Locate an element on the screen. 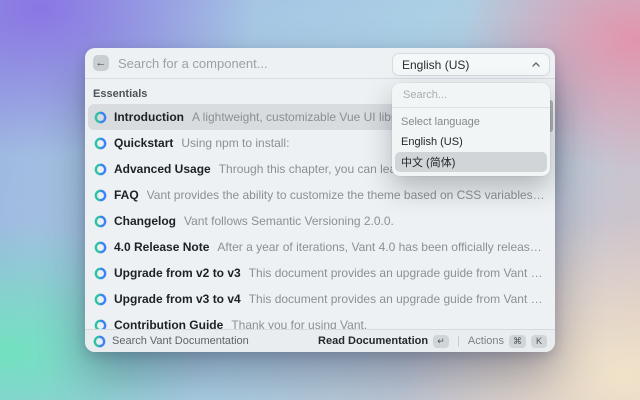  language-option: English (US) is located at coordinates (471, 142).